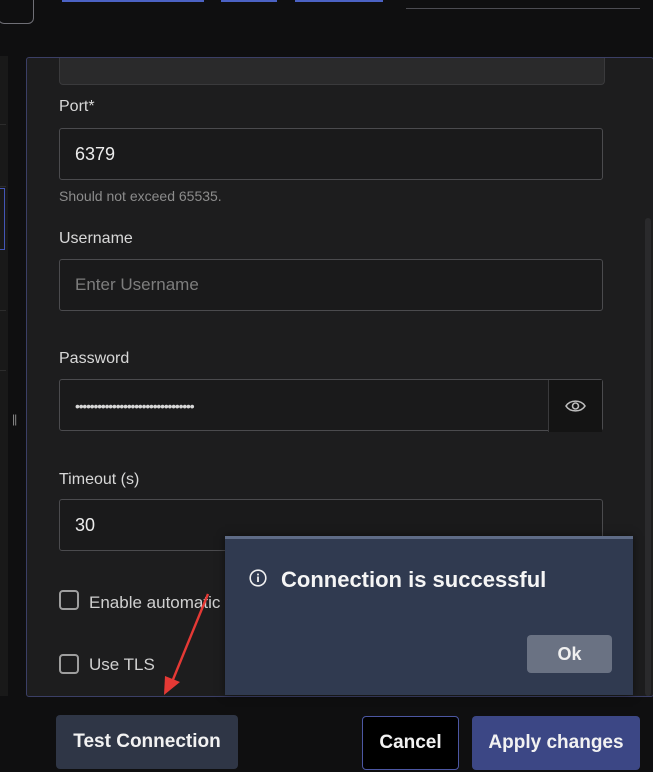  I want to click on username-input: Enter Username, so click(331, 285).